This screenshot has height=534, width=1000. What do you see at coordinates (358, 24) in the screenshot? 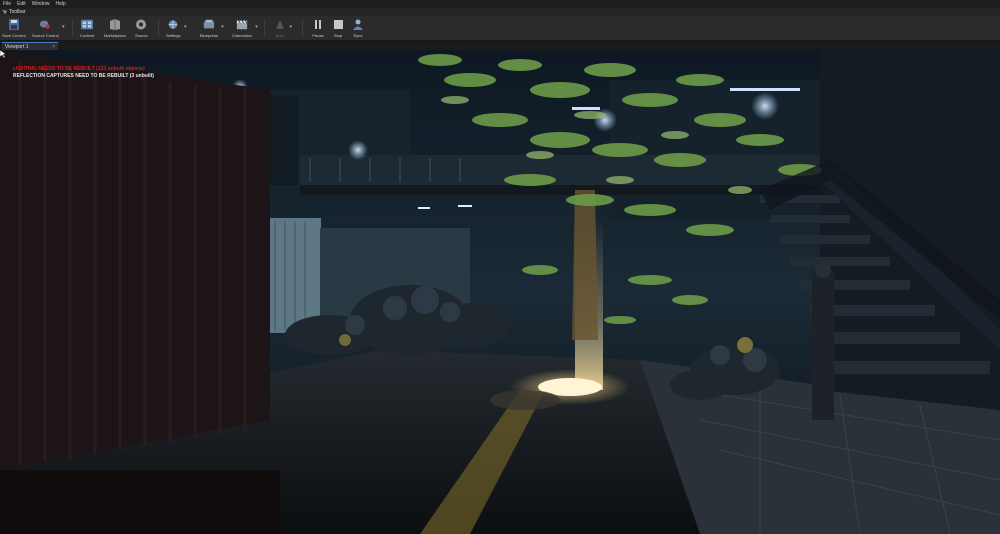
I see `eject-icon` at bounding box center [358, 24].